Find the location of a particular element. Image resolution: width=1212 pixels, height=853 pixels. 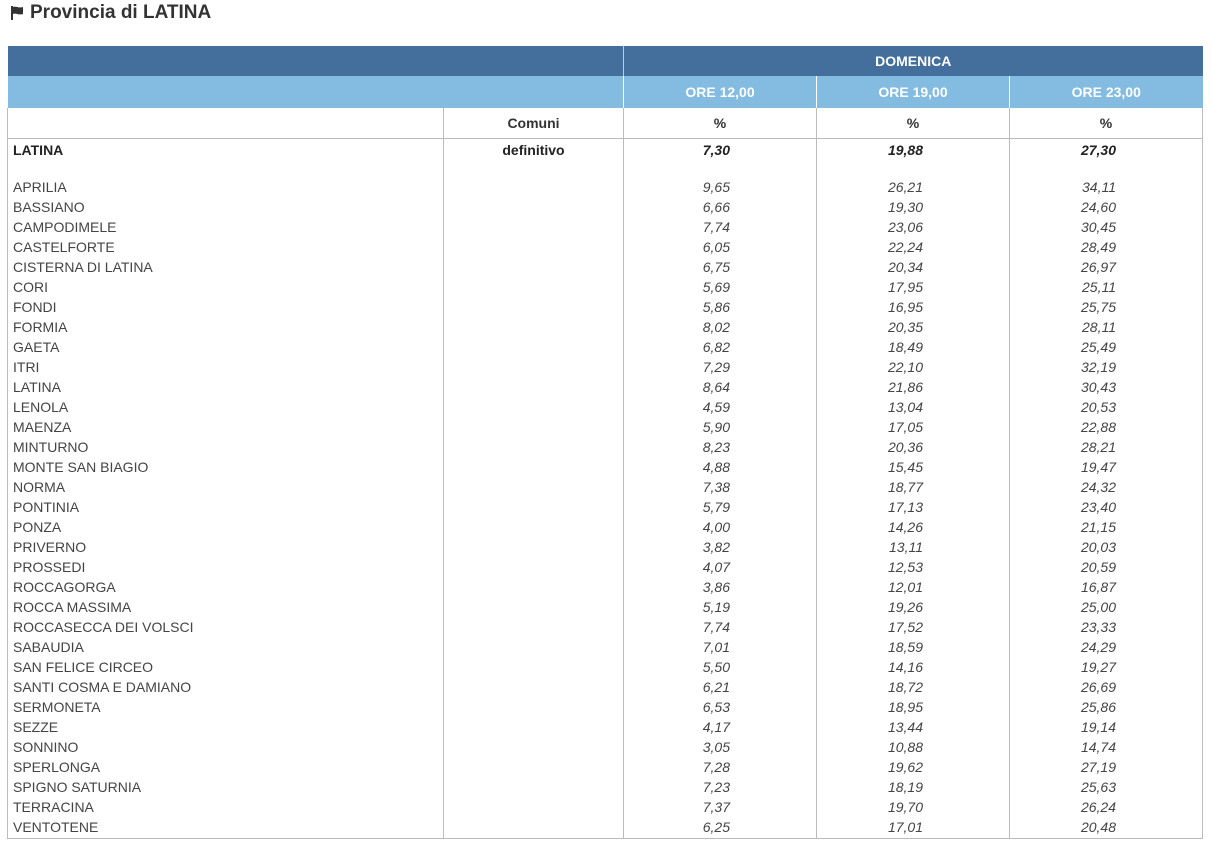

status-label: definitivo is located at coordinates (533, 157).